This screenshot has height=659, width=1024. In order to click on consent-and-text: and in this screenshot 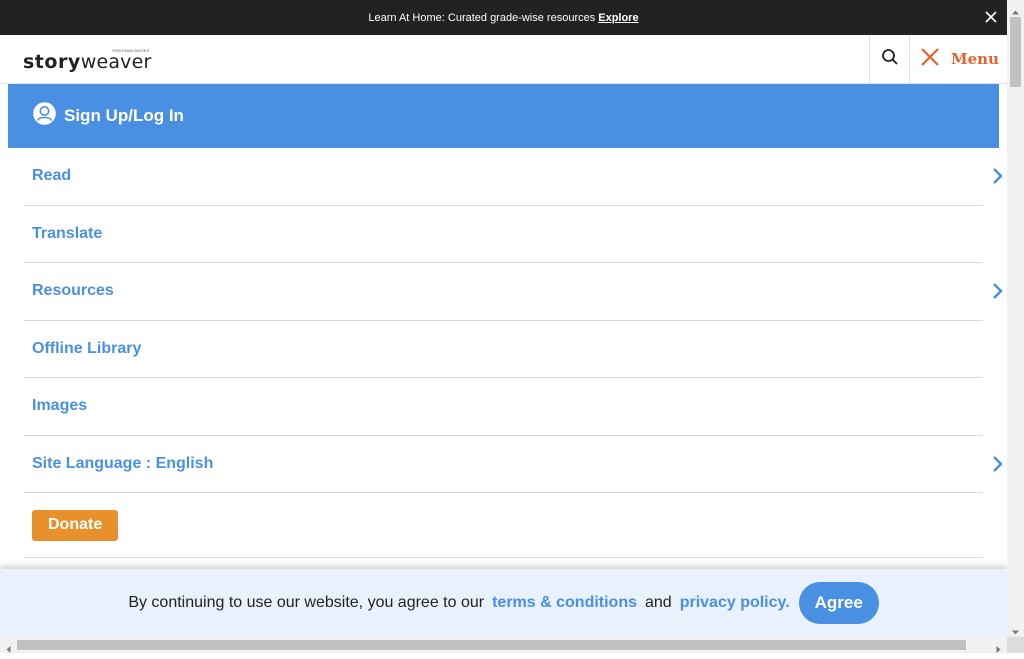, I will do `click(658, 602)`.